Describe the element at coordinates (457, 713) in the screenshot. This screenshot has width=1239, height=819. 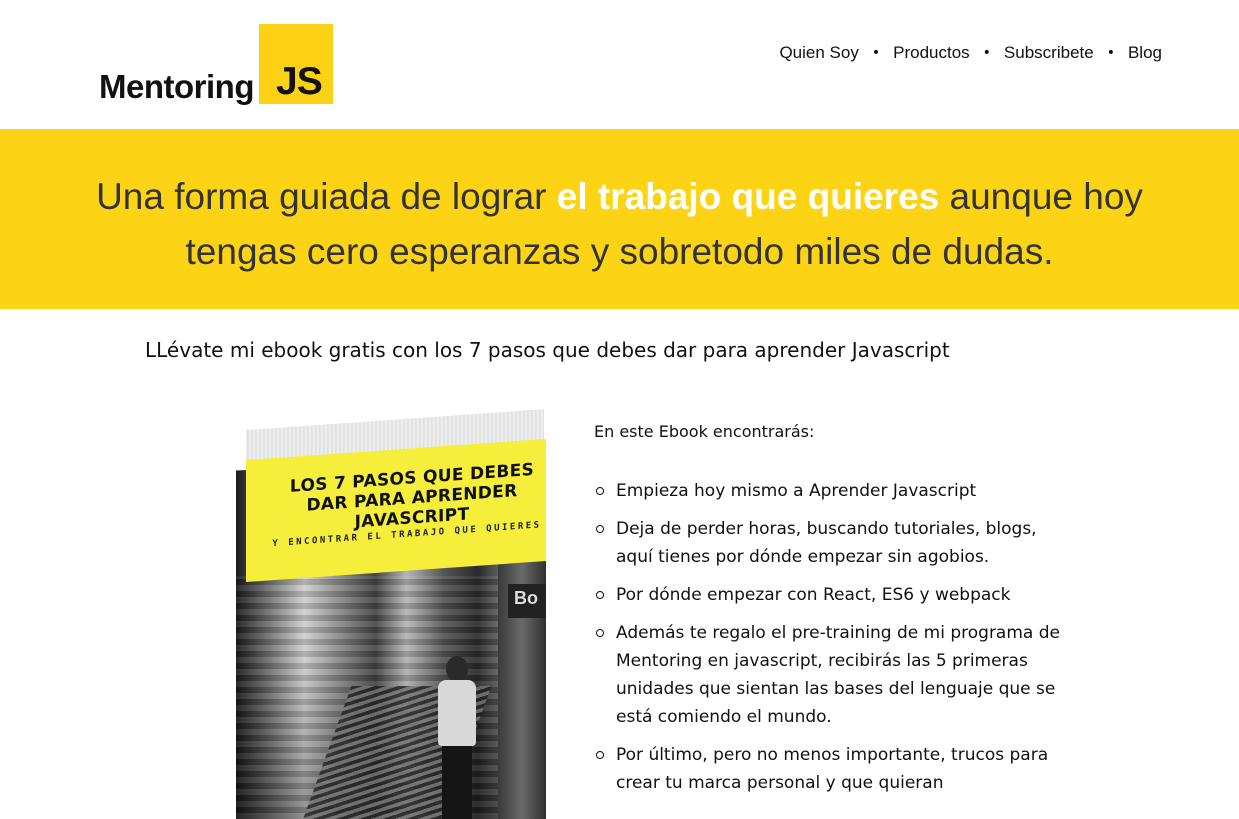
I see `person-body` at that location.